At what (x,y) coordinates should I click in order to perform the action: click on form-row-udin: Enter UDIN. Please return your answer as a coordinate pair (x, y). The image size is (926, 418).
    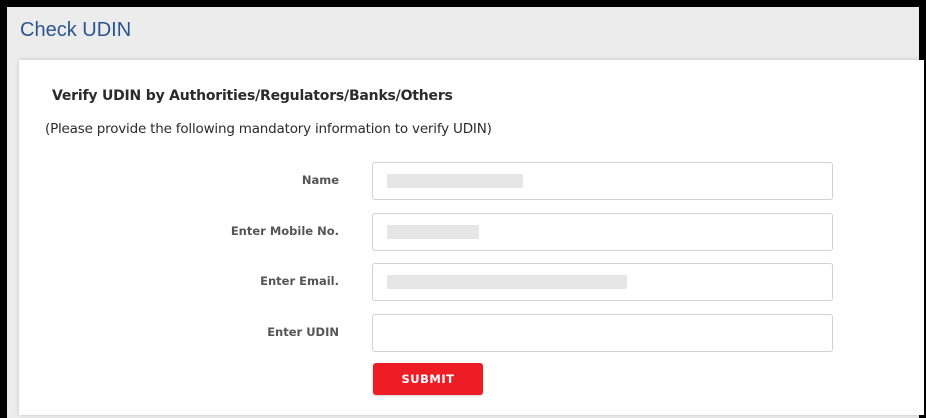
    Looking at the image, I should click on (471, 333).